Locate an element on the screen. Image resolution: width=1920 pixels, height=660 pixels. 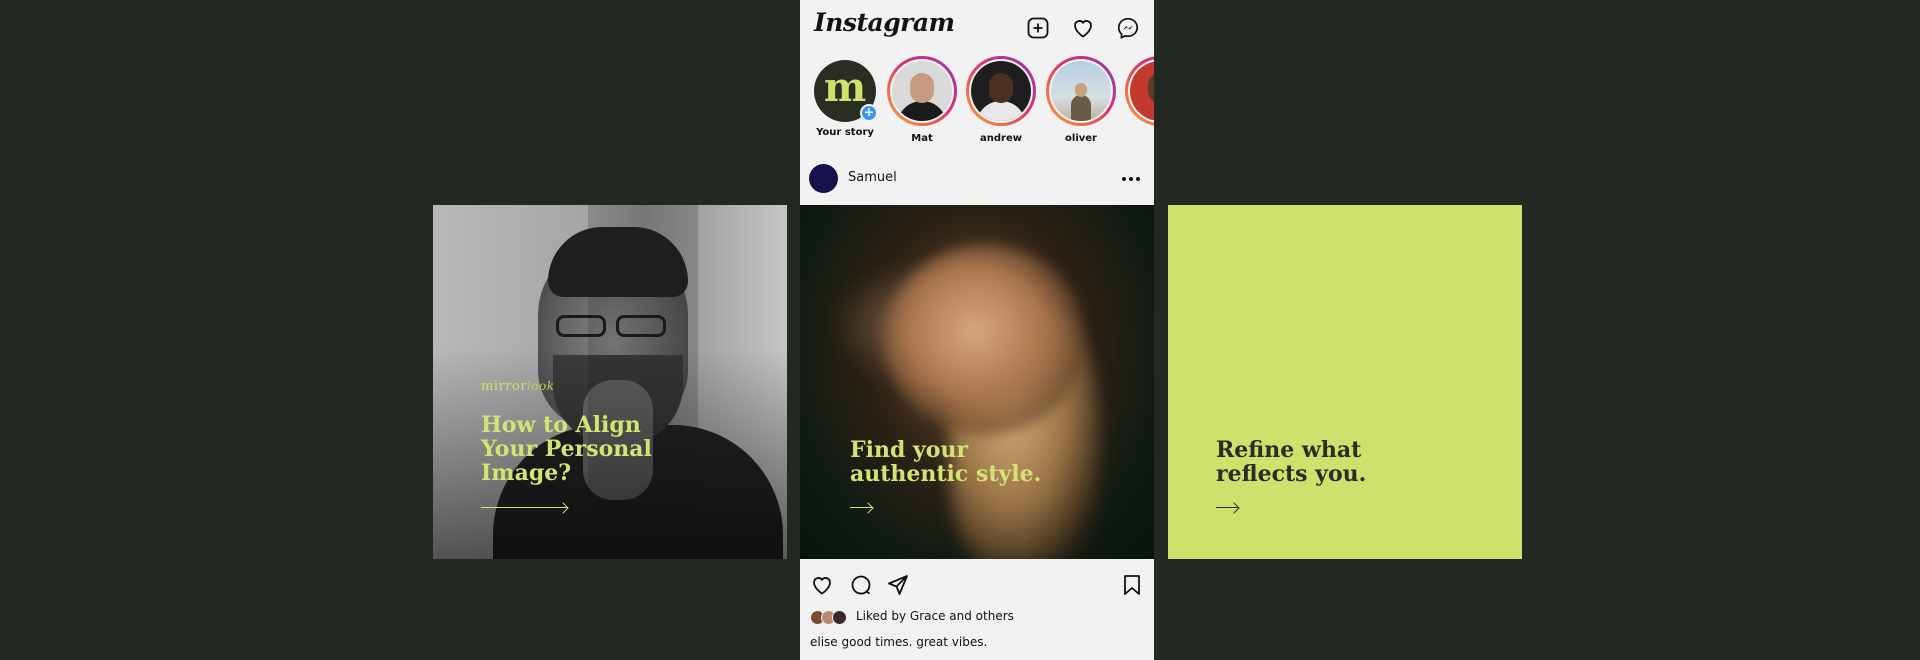
story-m: m is located at coordinates (1138, 100).